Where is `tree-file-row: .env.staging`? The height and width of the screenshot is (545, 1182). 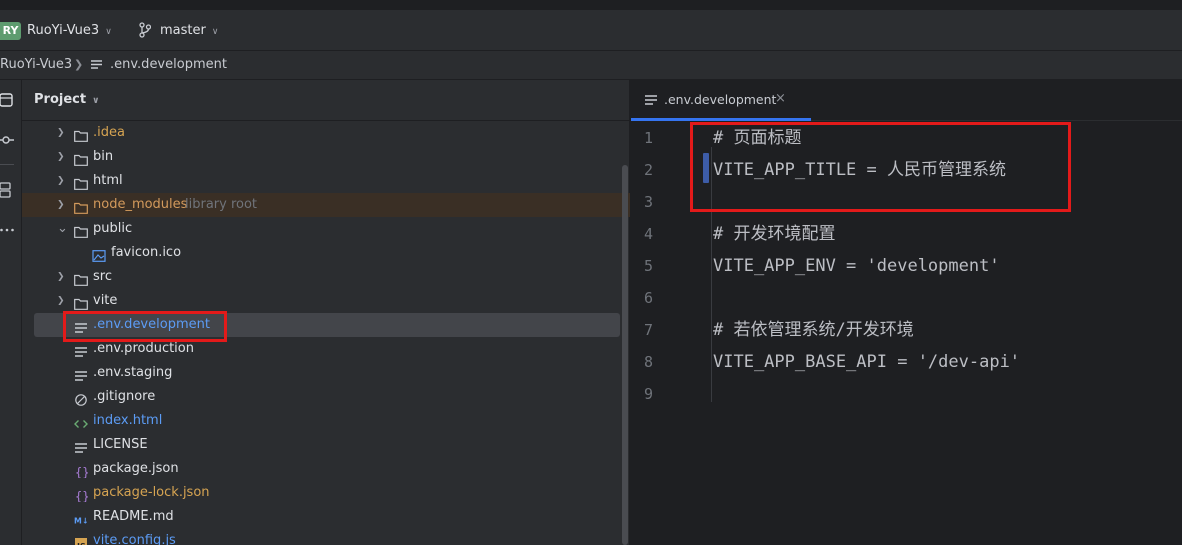 tree-file-row: .env.staging is located at coordinates (321, 373).